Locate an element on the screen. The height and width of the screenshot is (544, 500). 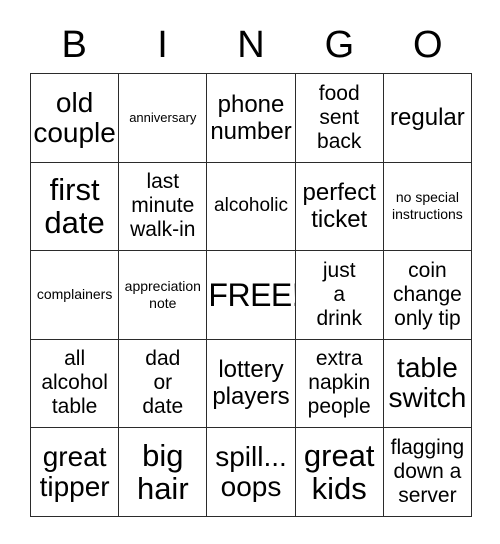
bingo-cell: last minute walk-in is located at coordinates (163, 206).